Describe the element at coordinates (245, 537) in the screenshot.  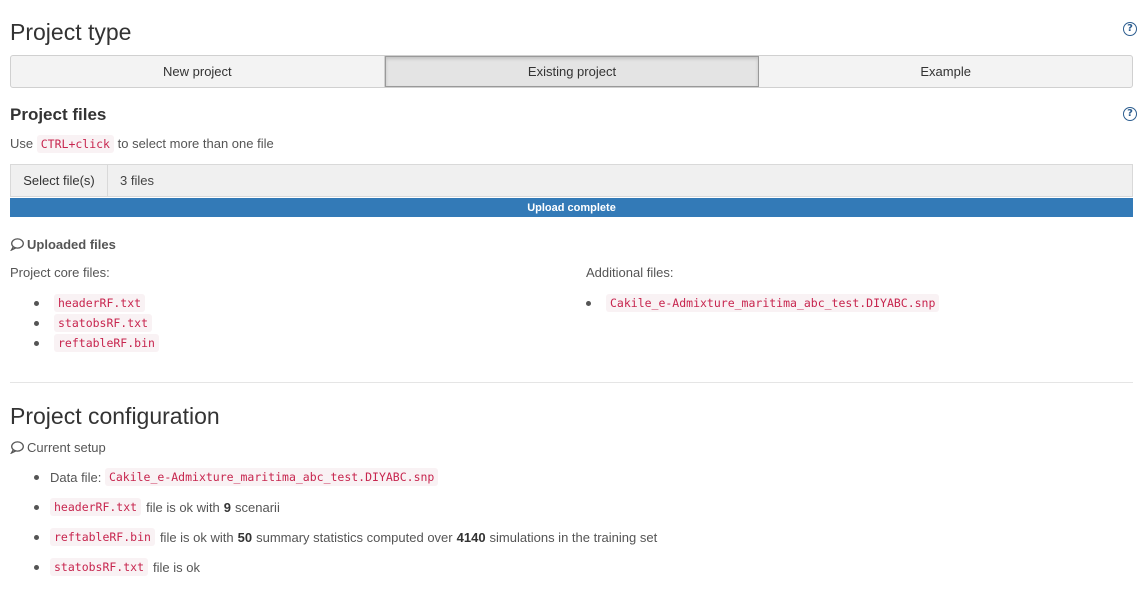
I see `summary-stats-count: 50` at that location.